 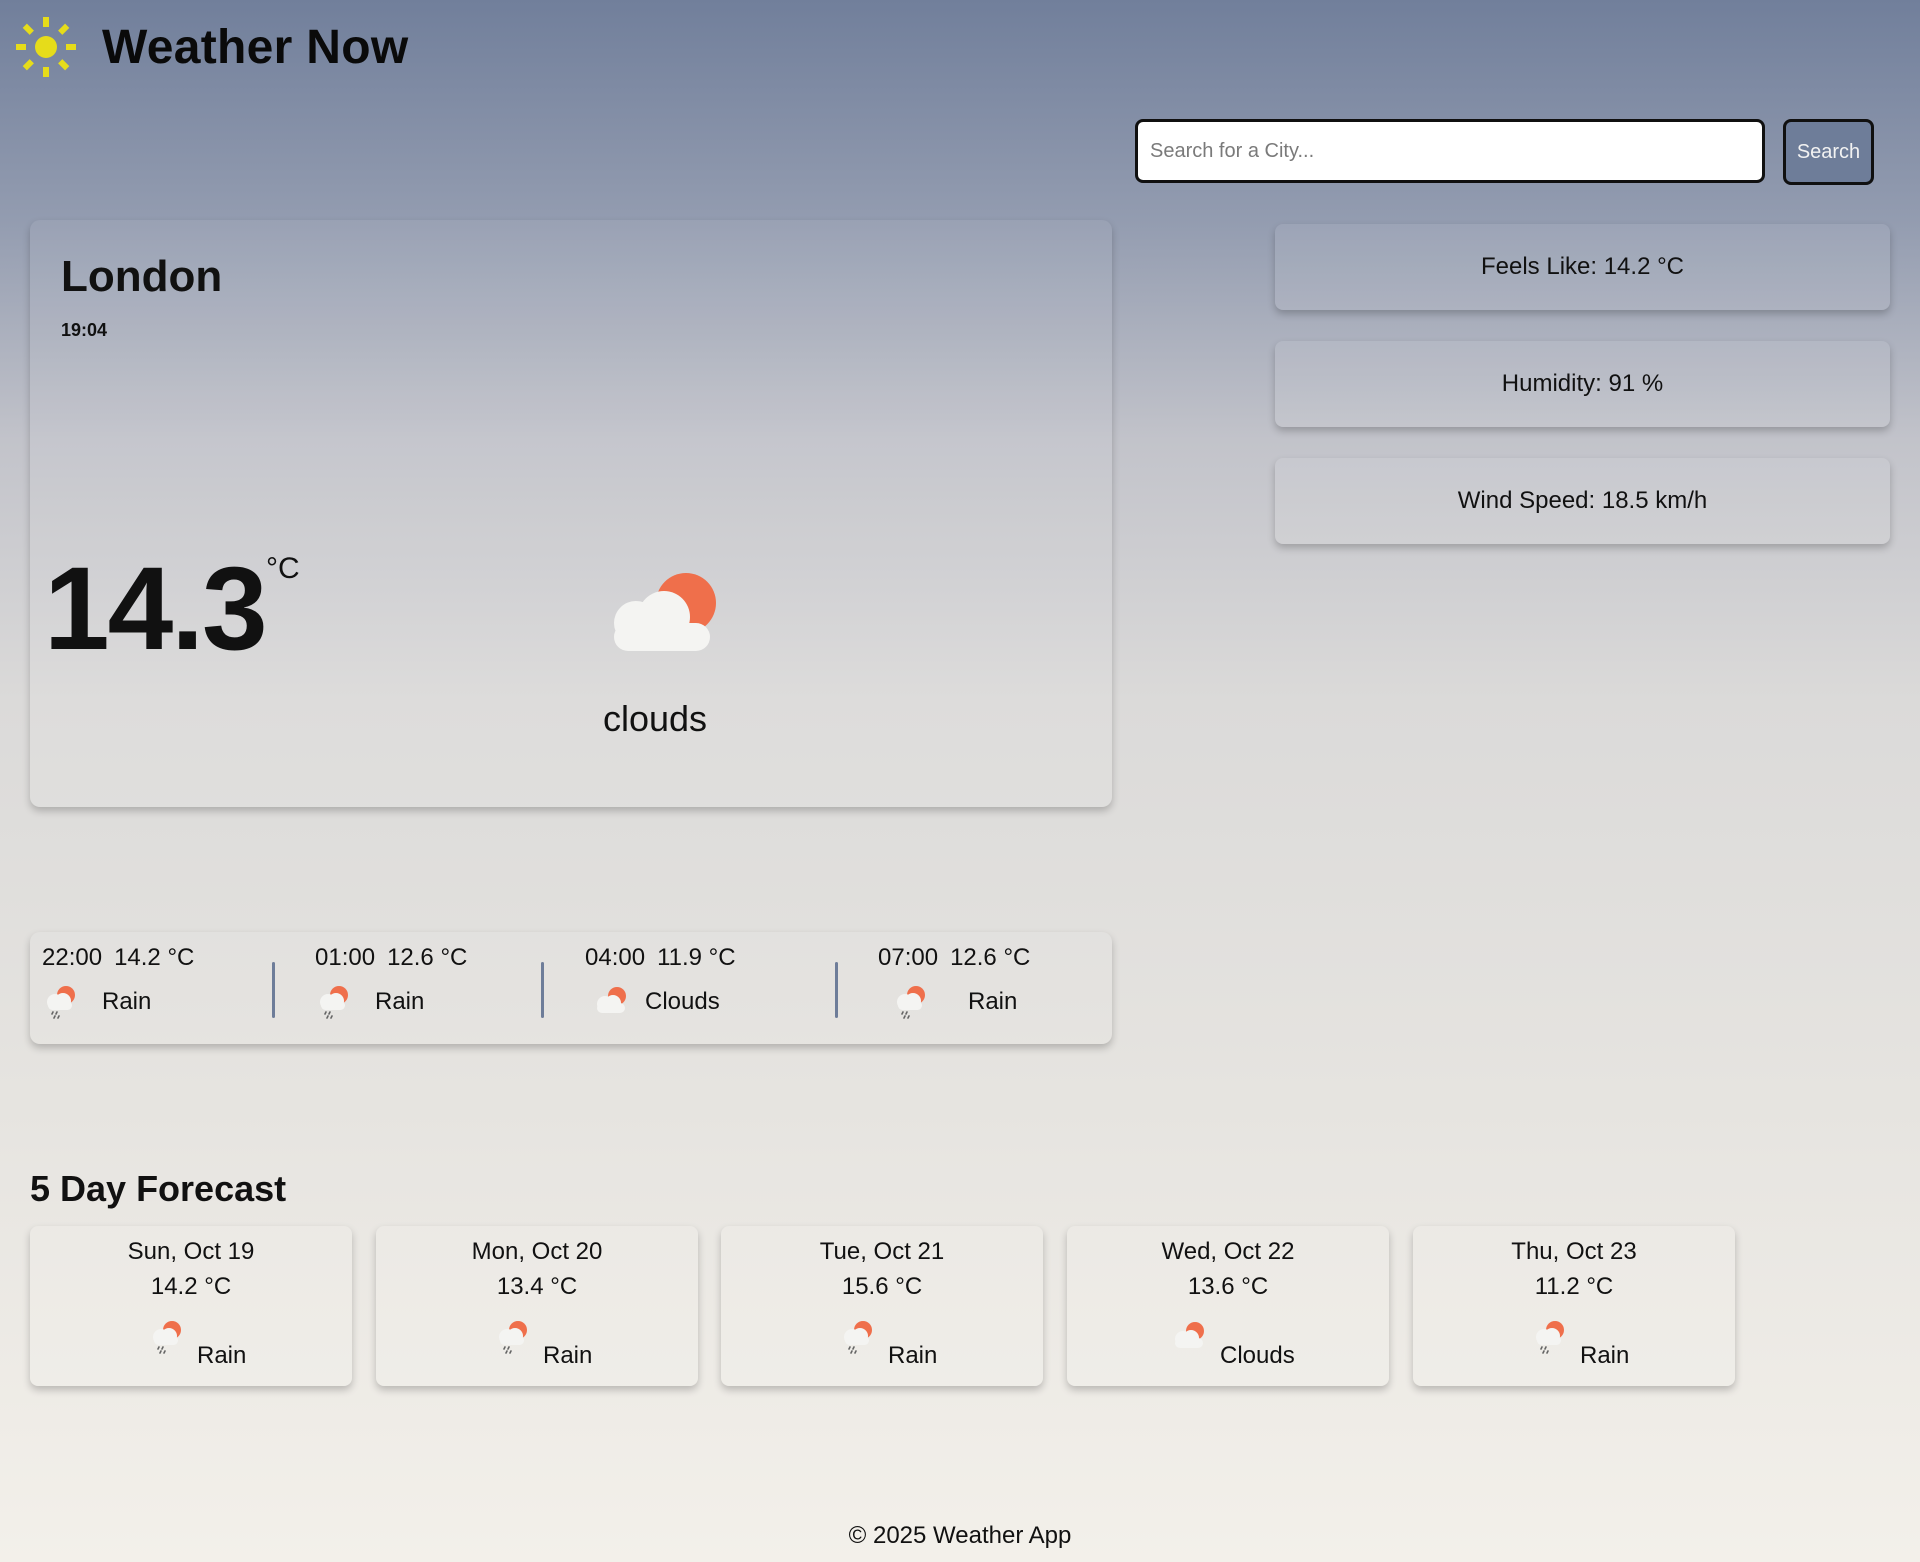 I want to click on wind-speed-text: Wind Speed: 18.5 km/h, so click(x=1582, y=500).